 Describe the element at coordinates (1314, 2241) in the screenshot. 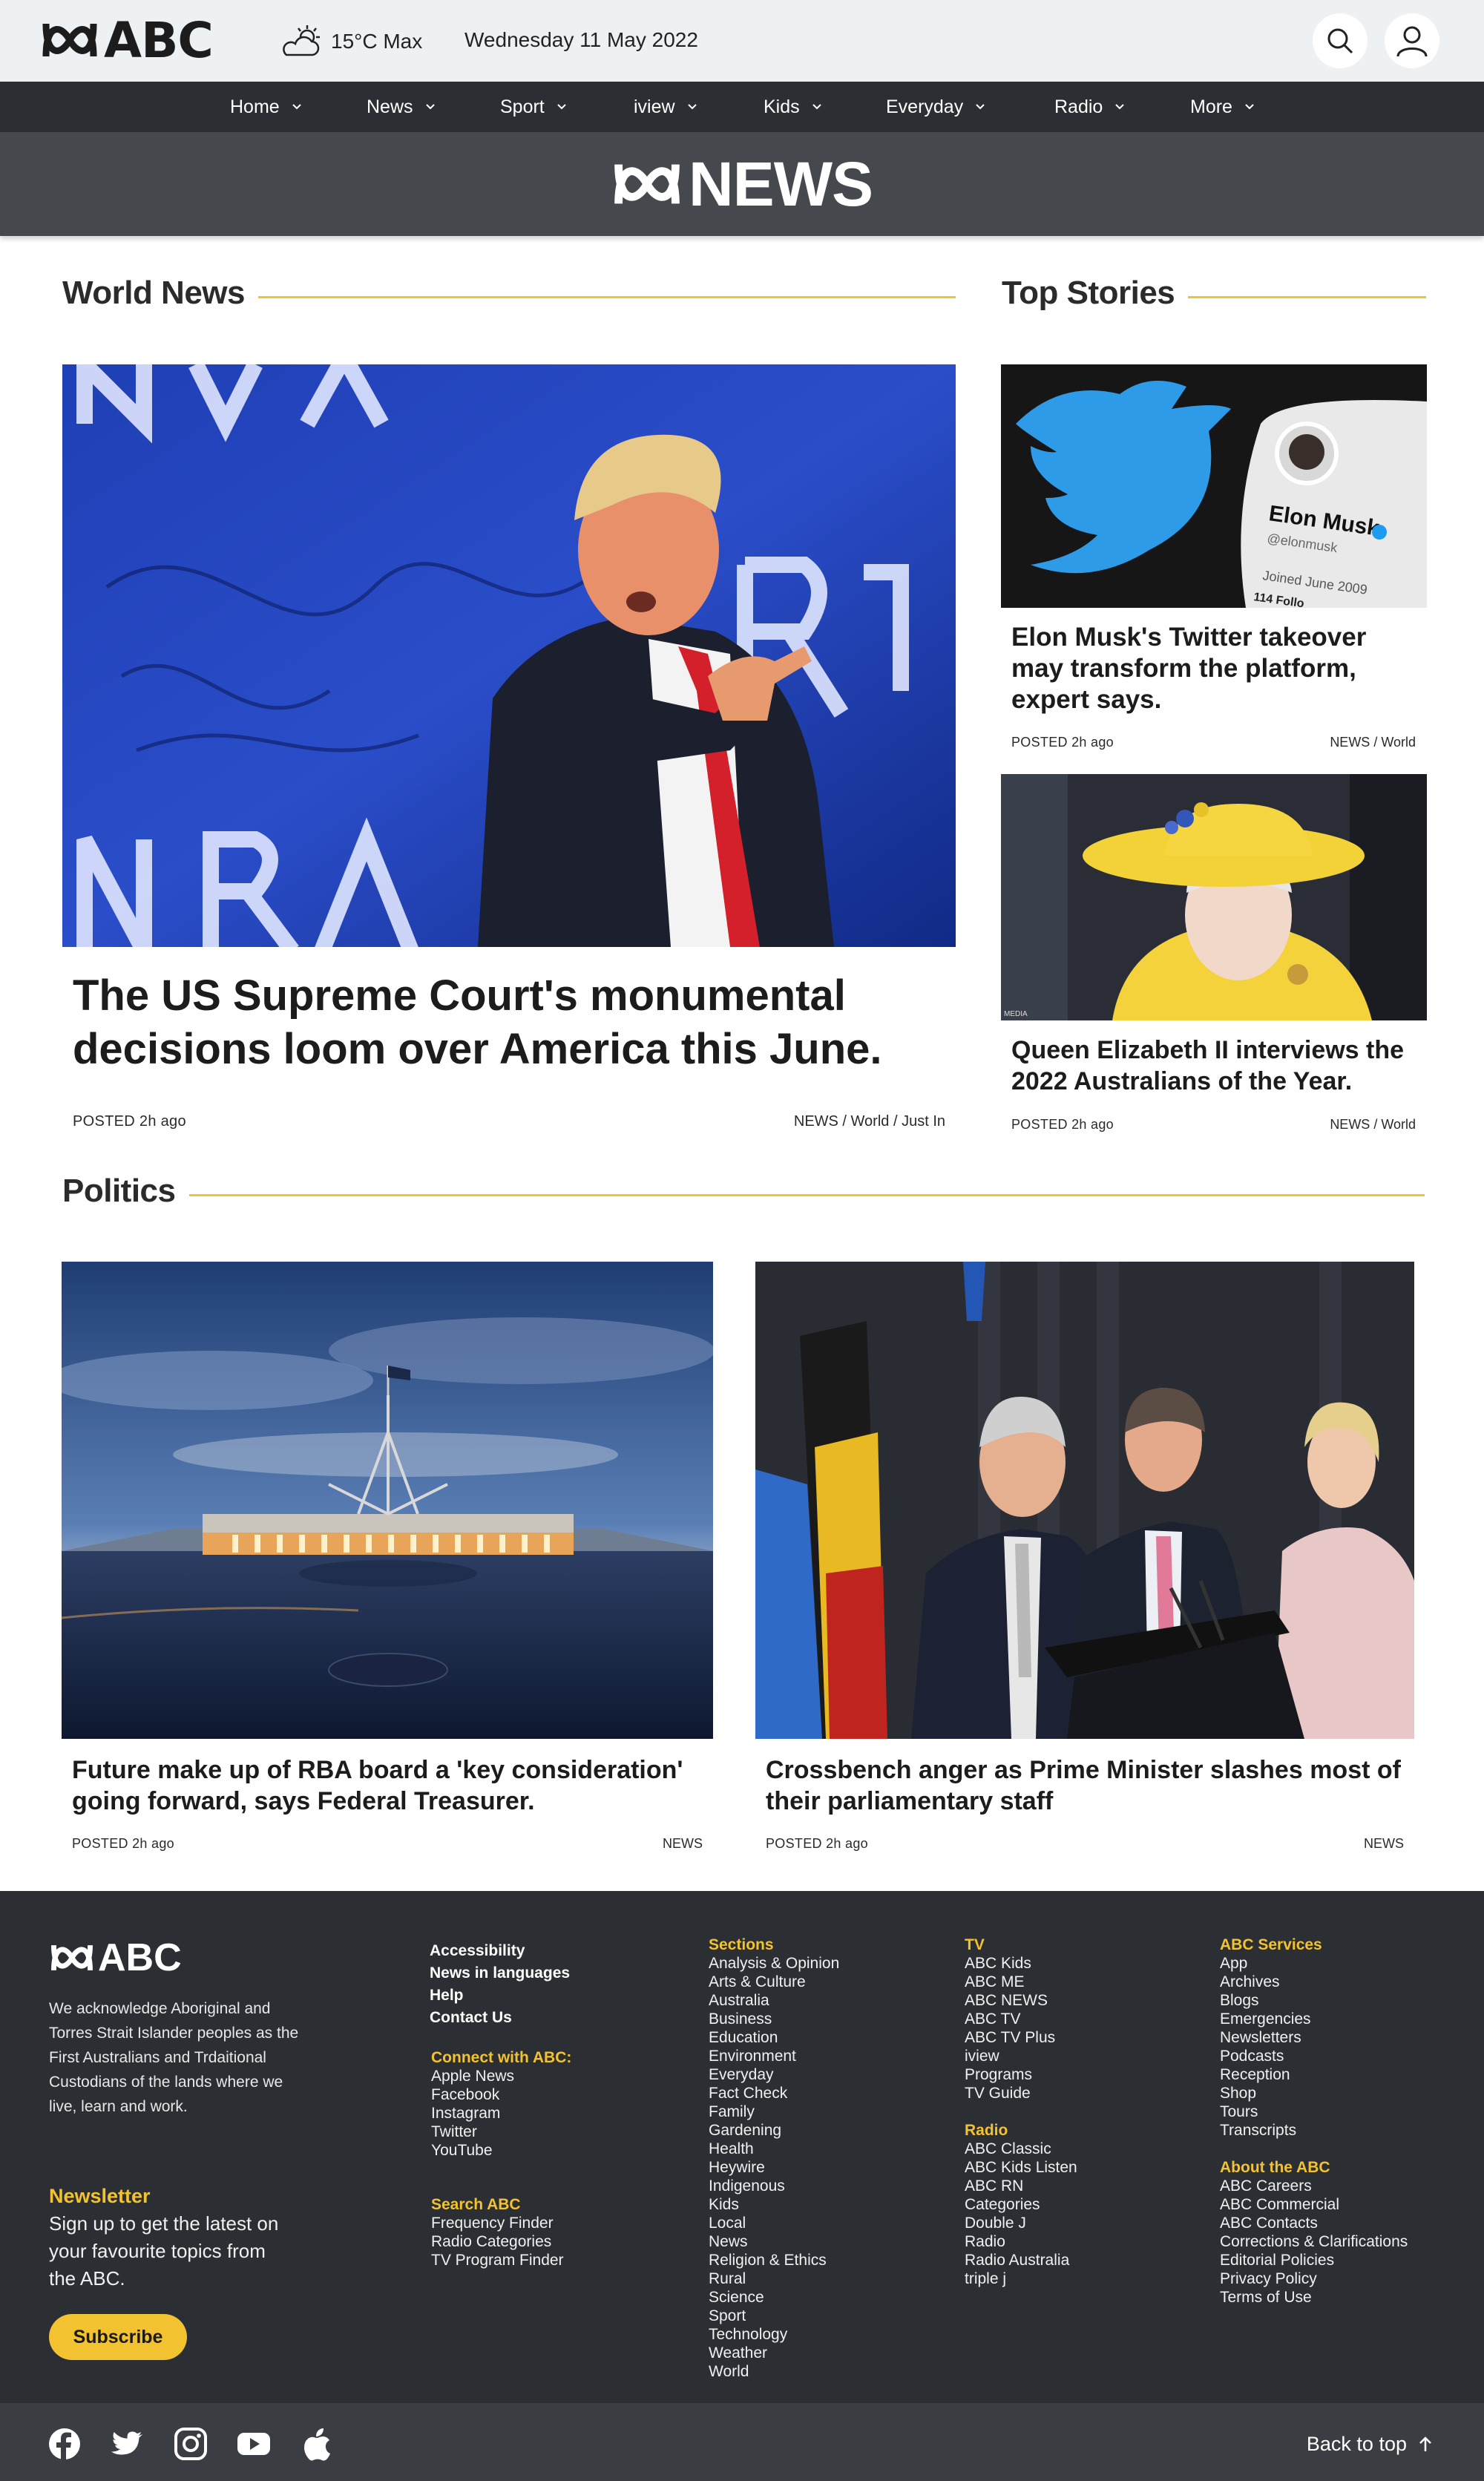

I see `footer-link: Corrections & Clarifications` at that location.